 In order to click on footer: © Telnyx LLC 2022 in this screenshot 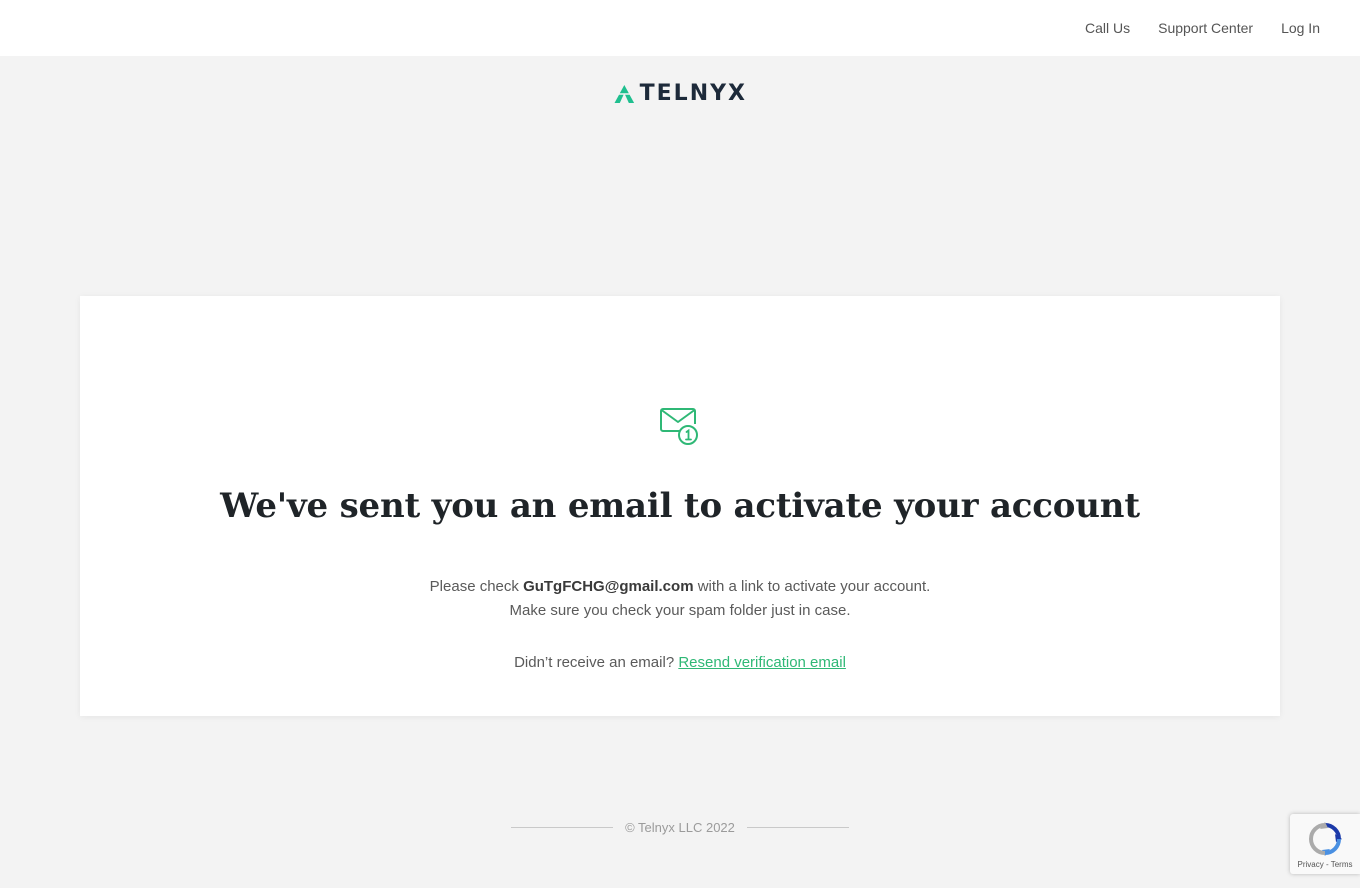, I will do `click(680, 827)`.